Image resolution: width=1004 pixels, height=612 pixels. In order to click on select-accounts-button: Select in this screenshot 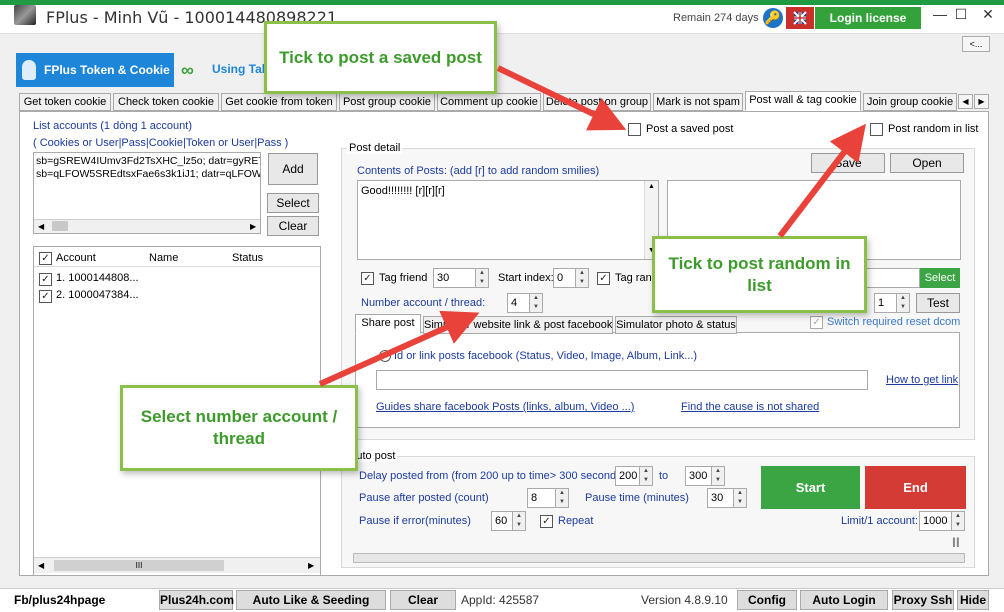, I will do `click(293, 203)`.